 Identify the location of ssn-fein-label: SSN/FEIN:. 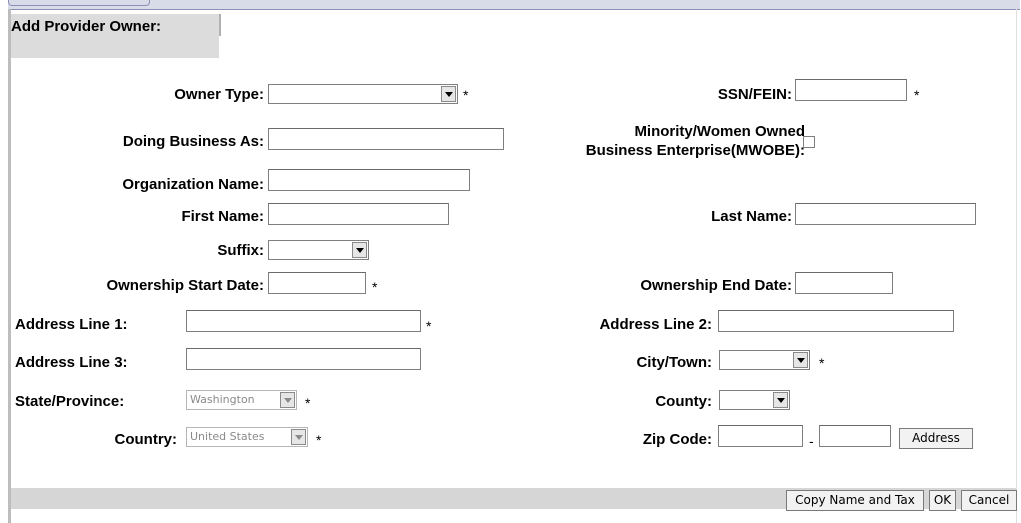
(754, 94).